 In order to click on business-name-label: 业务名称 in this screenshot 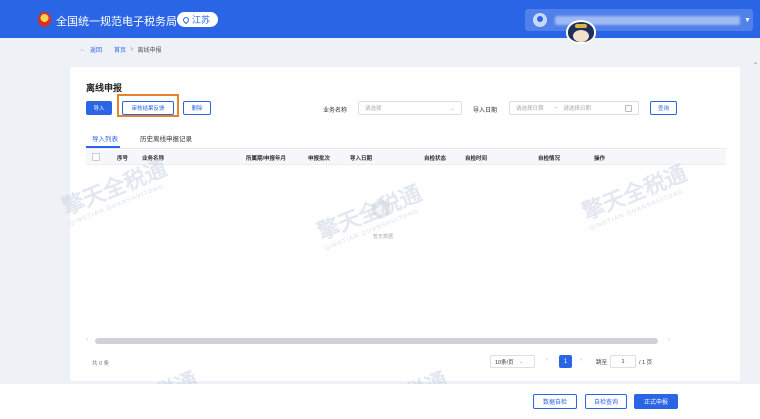, I will do `click(335, 111)`.